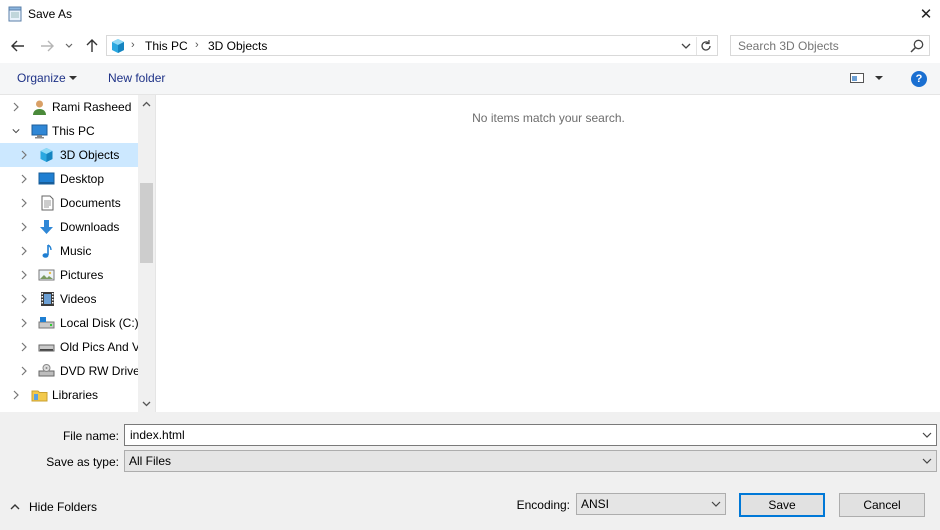  I want to click on libraries-icon, so click(39, 396).